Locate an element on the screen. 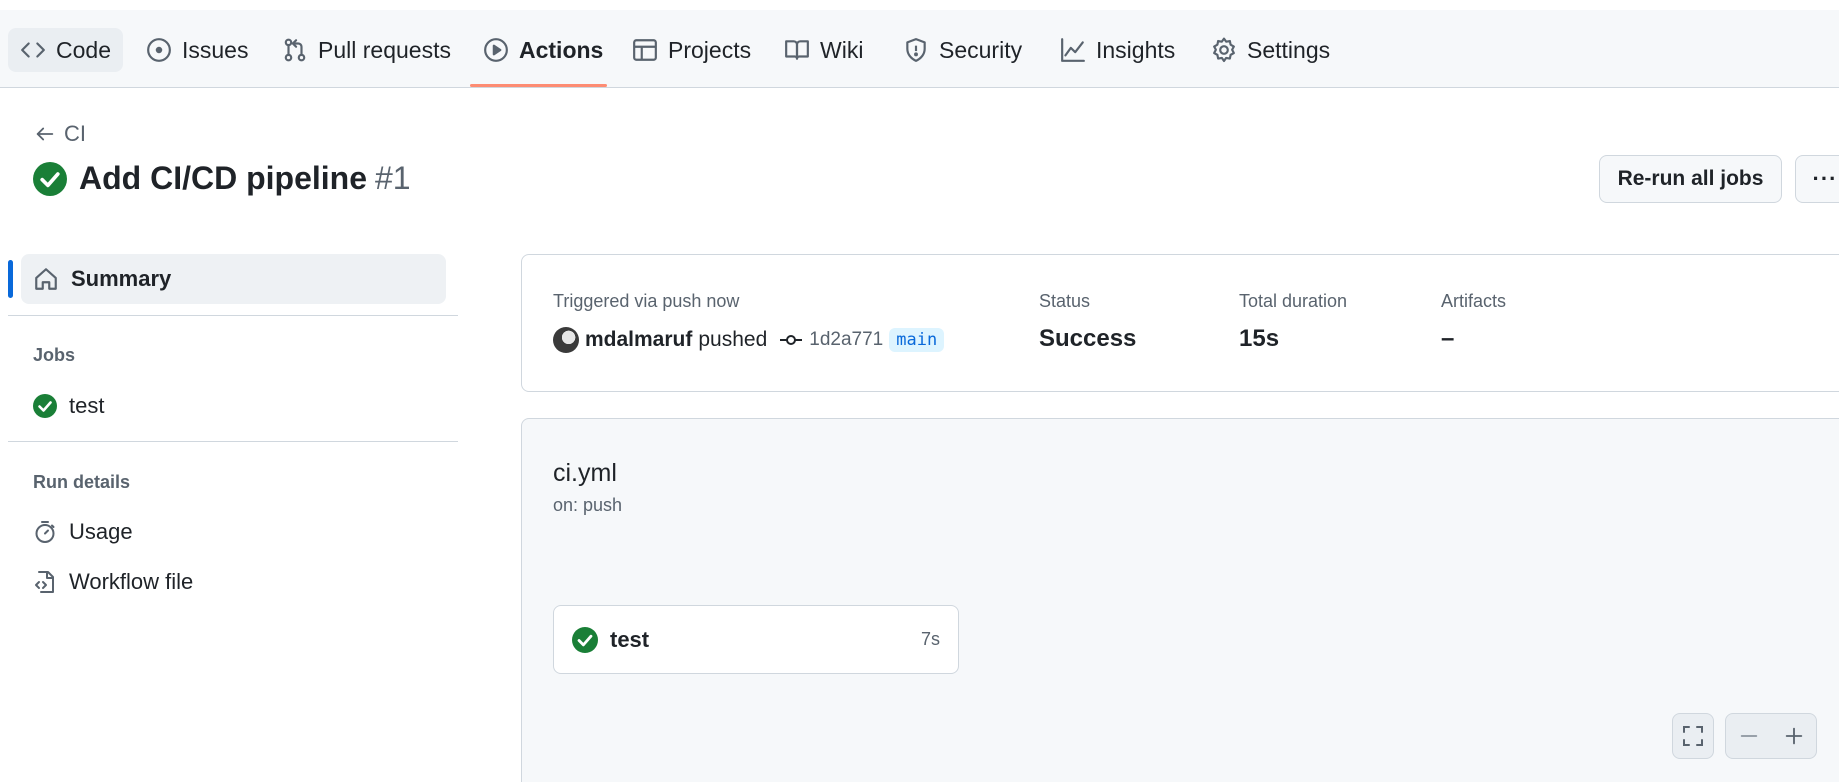  shield-icon is located at coordinates (916, 50).